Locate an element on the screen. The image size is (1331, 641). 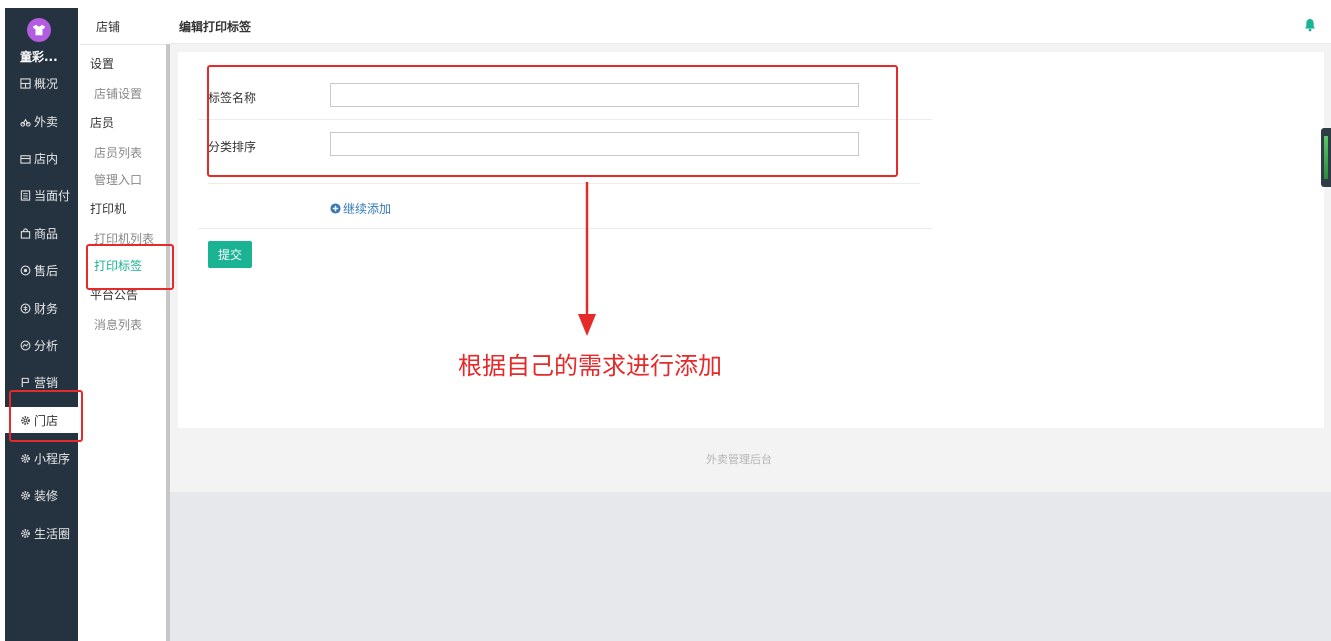
side-widget-handle is located at coordinates (1326, 157).